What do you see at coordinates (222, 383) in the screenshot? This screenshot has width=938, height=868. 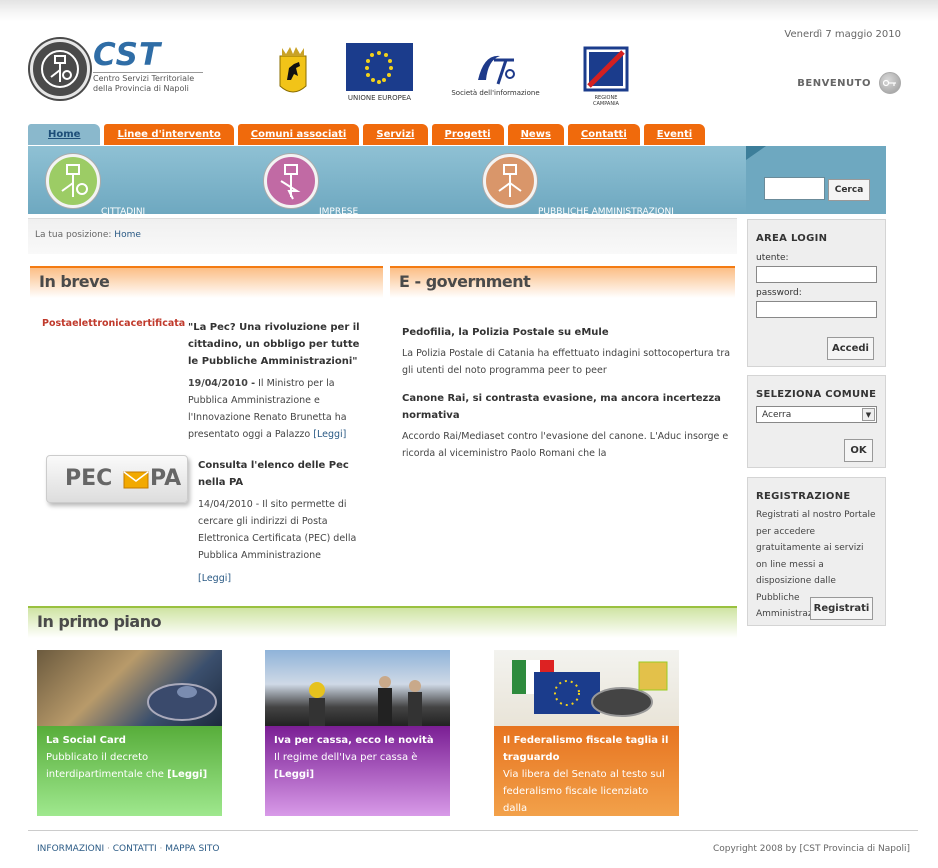 I see `news-date: 19/04/2010 -` at bounding box center [222, 383].